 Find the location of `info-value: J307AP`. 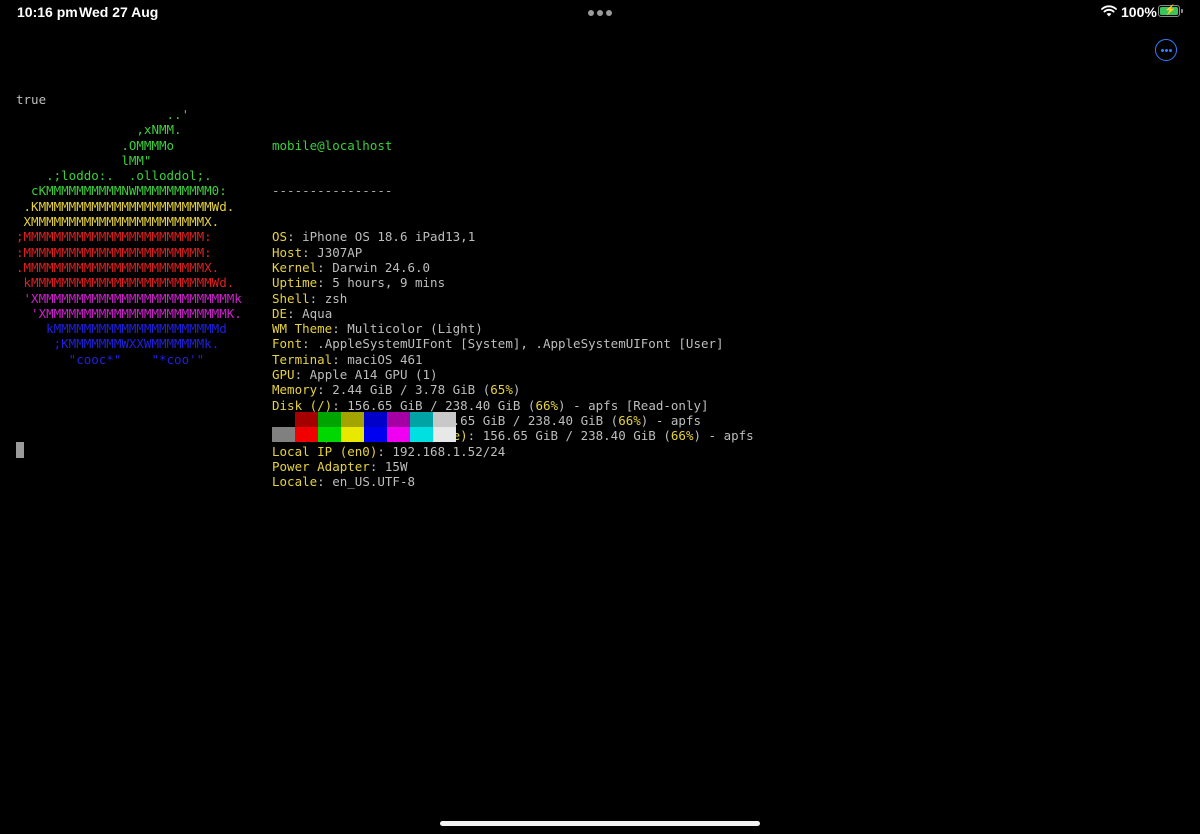

info-value: J307AP is located at coordinates (340, 252).